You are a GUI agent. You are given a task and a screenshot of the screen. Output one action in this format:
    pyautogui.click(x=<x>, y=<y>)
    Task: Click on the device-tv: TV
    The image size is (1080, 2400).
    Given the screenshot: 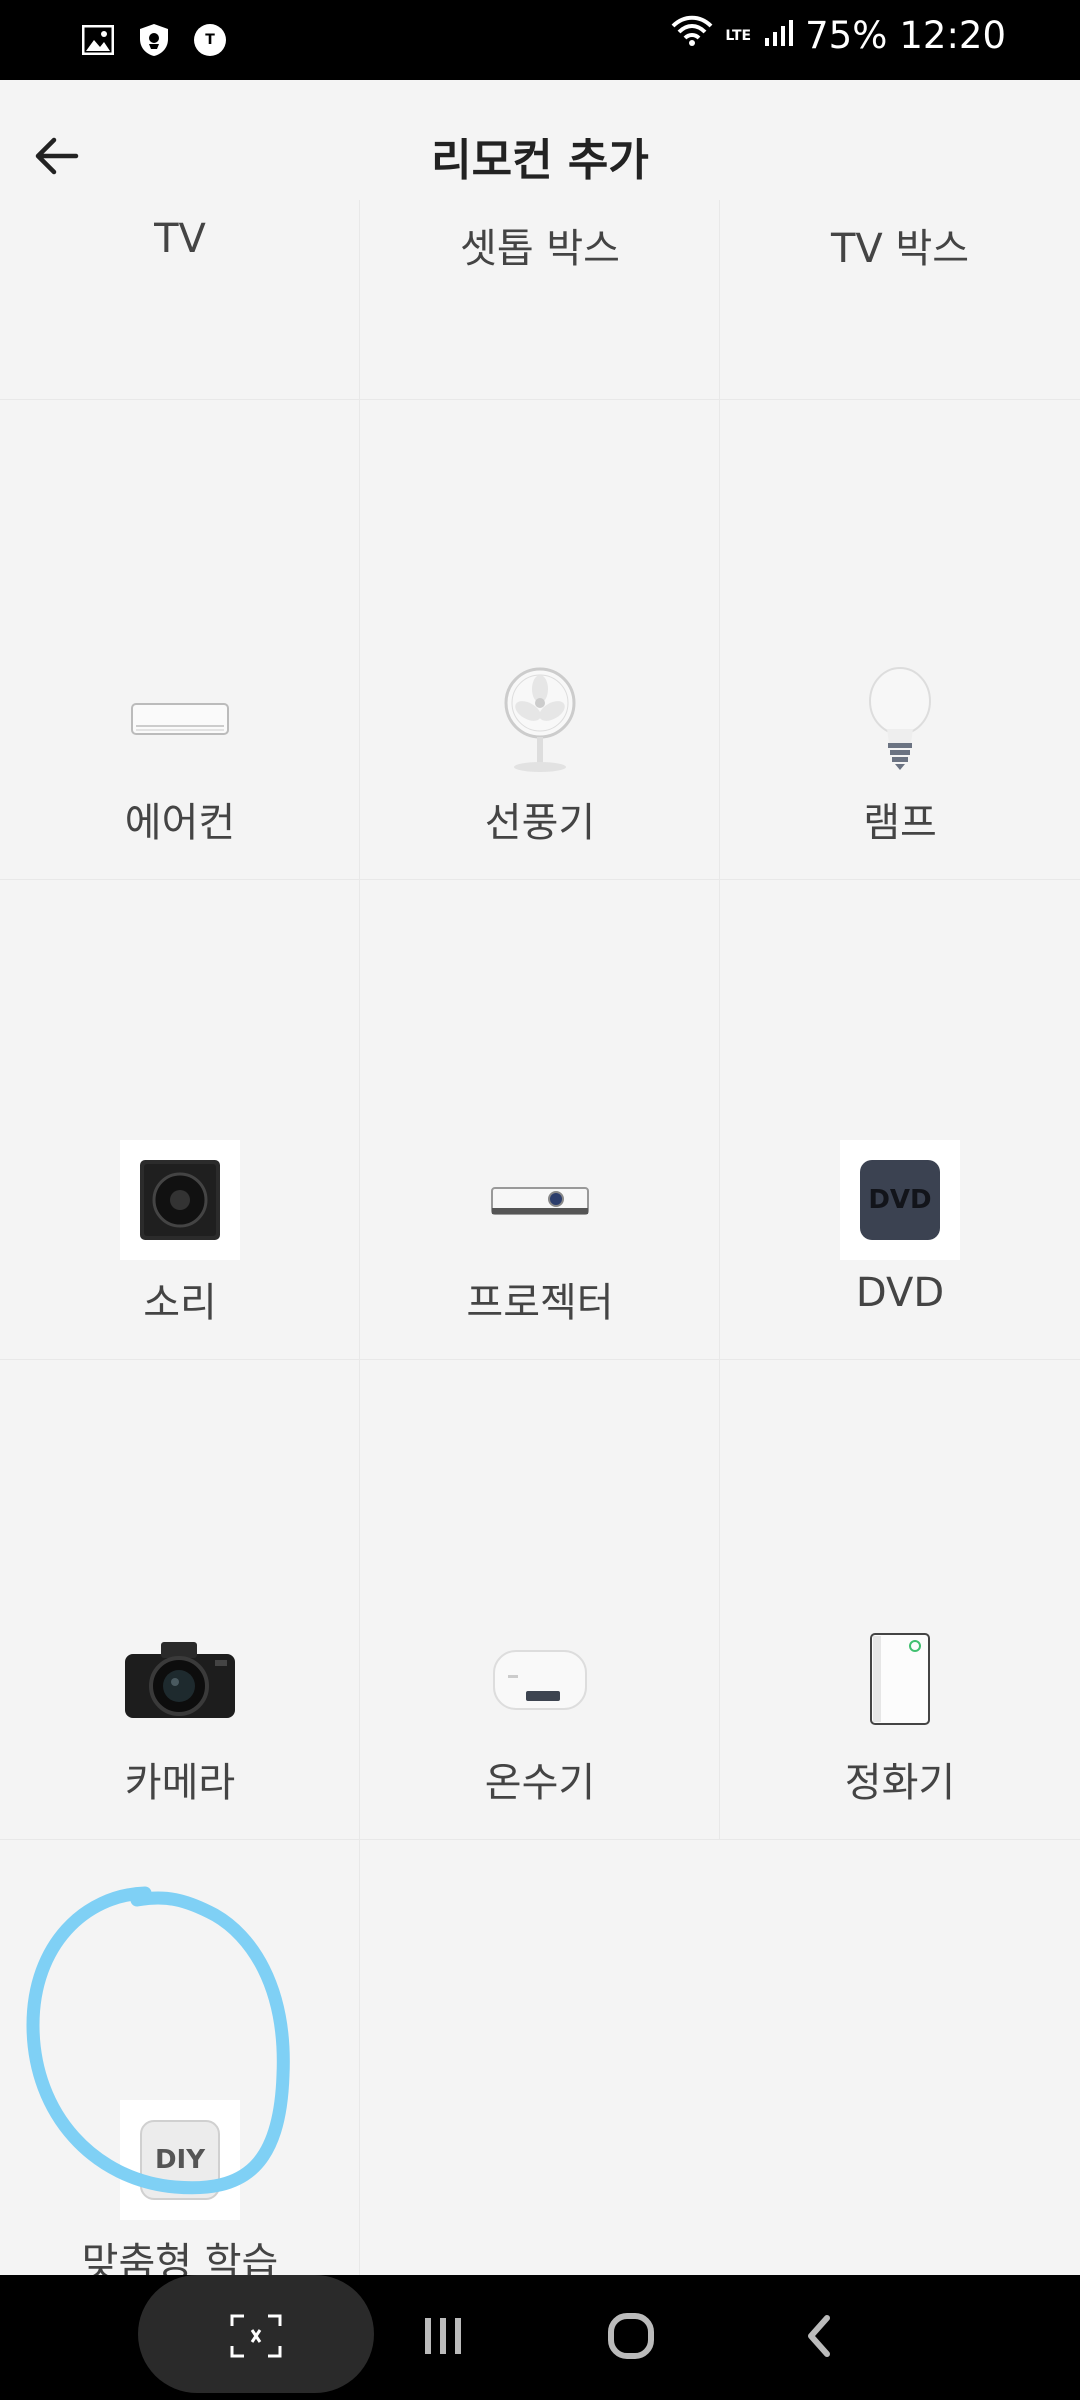 What is the action you would take?
    pyautogui.click(x=180, y=300)
    